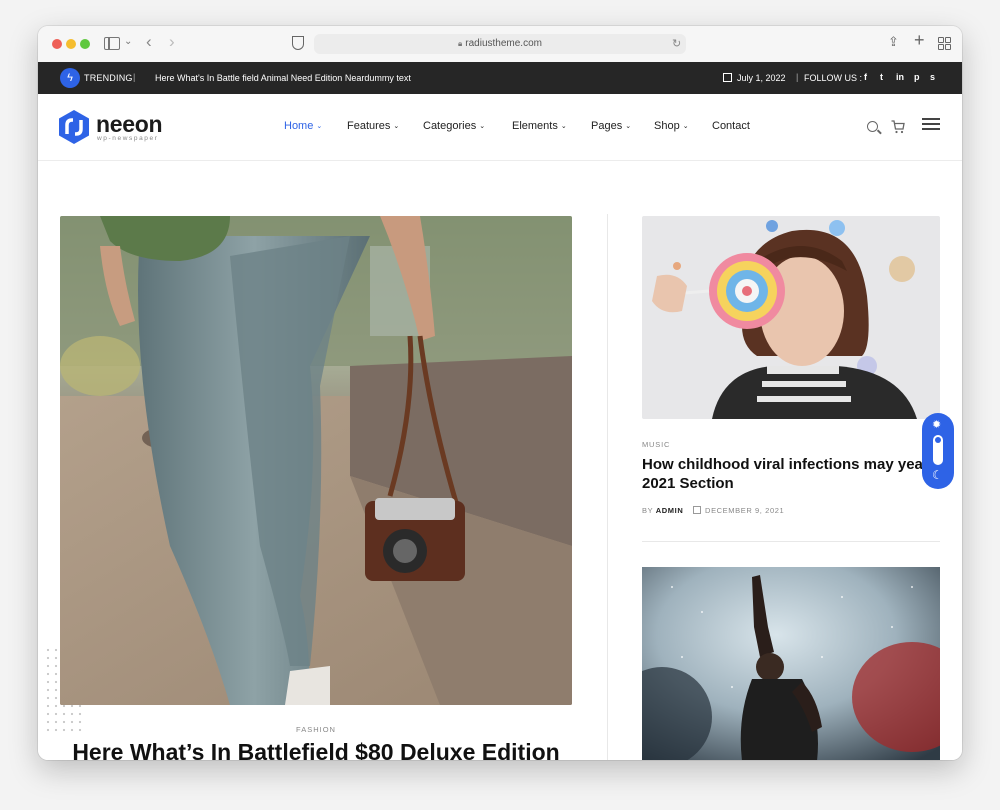 This screenshot has width=1000, height=810. Describe the element at coordinates (667, 126) in the screenshot. I see `menu-label: Shop` at that location.